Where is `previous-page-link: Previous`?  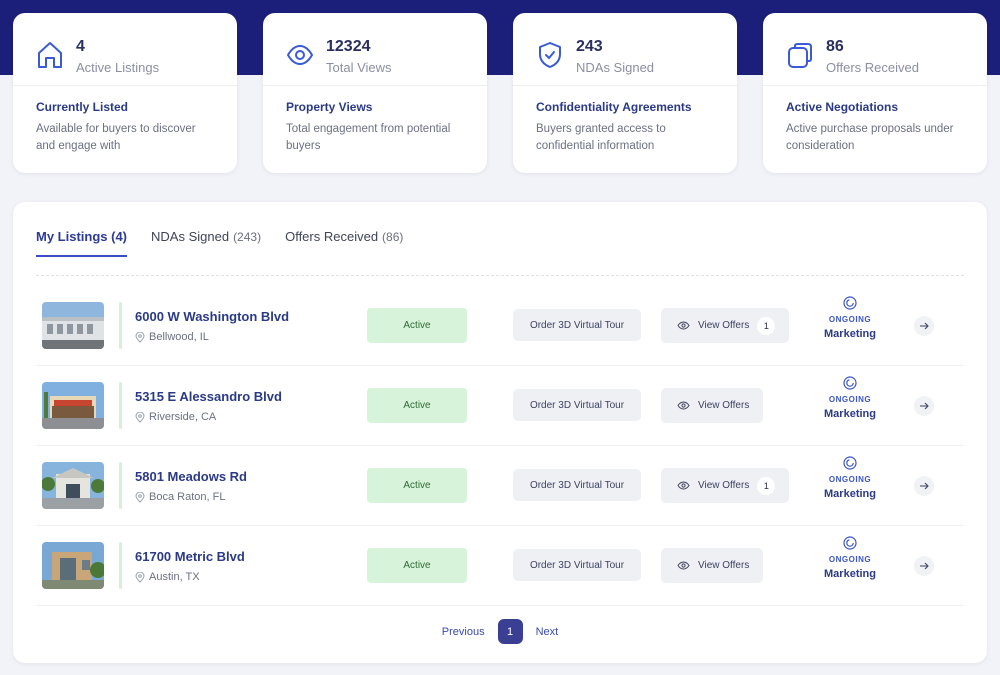 previous-page-link: Previous is located at coordinates (463, 632).